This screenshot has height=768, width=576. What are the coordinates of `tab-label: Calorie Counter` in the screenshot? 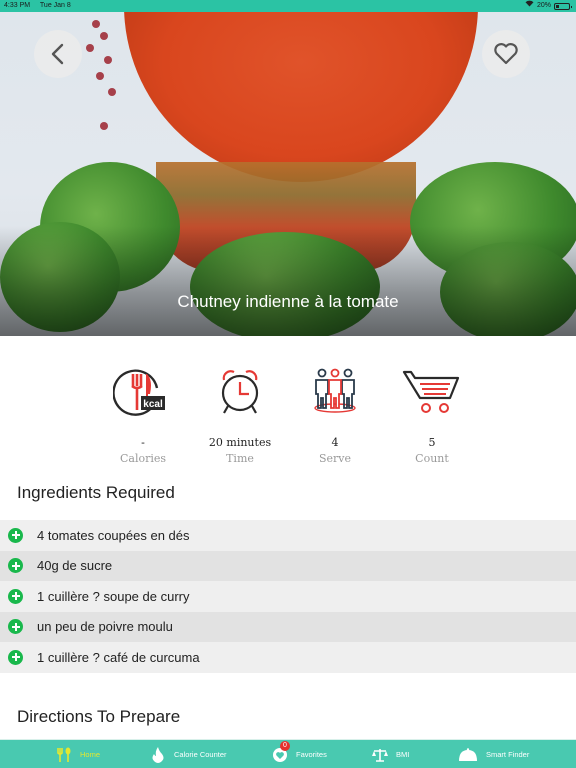 It's located at (200, 754).